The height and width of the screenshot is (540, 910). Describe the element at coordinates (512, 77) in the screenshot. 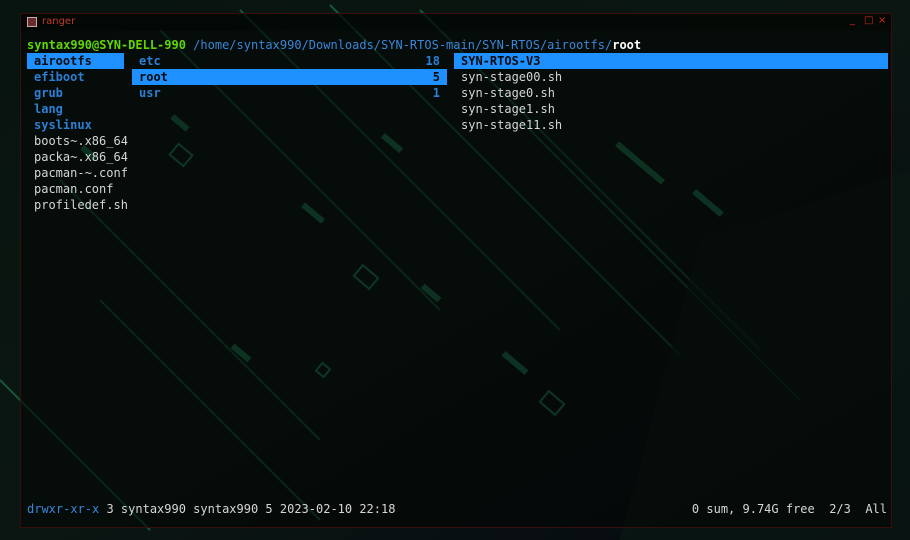

I see `entry-name: syn-stage00.sh` at that location.